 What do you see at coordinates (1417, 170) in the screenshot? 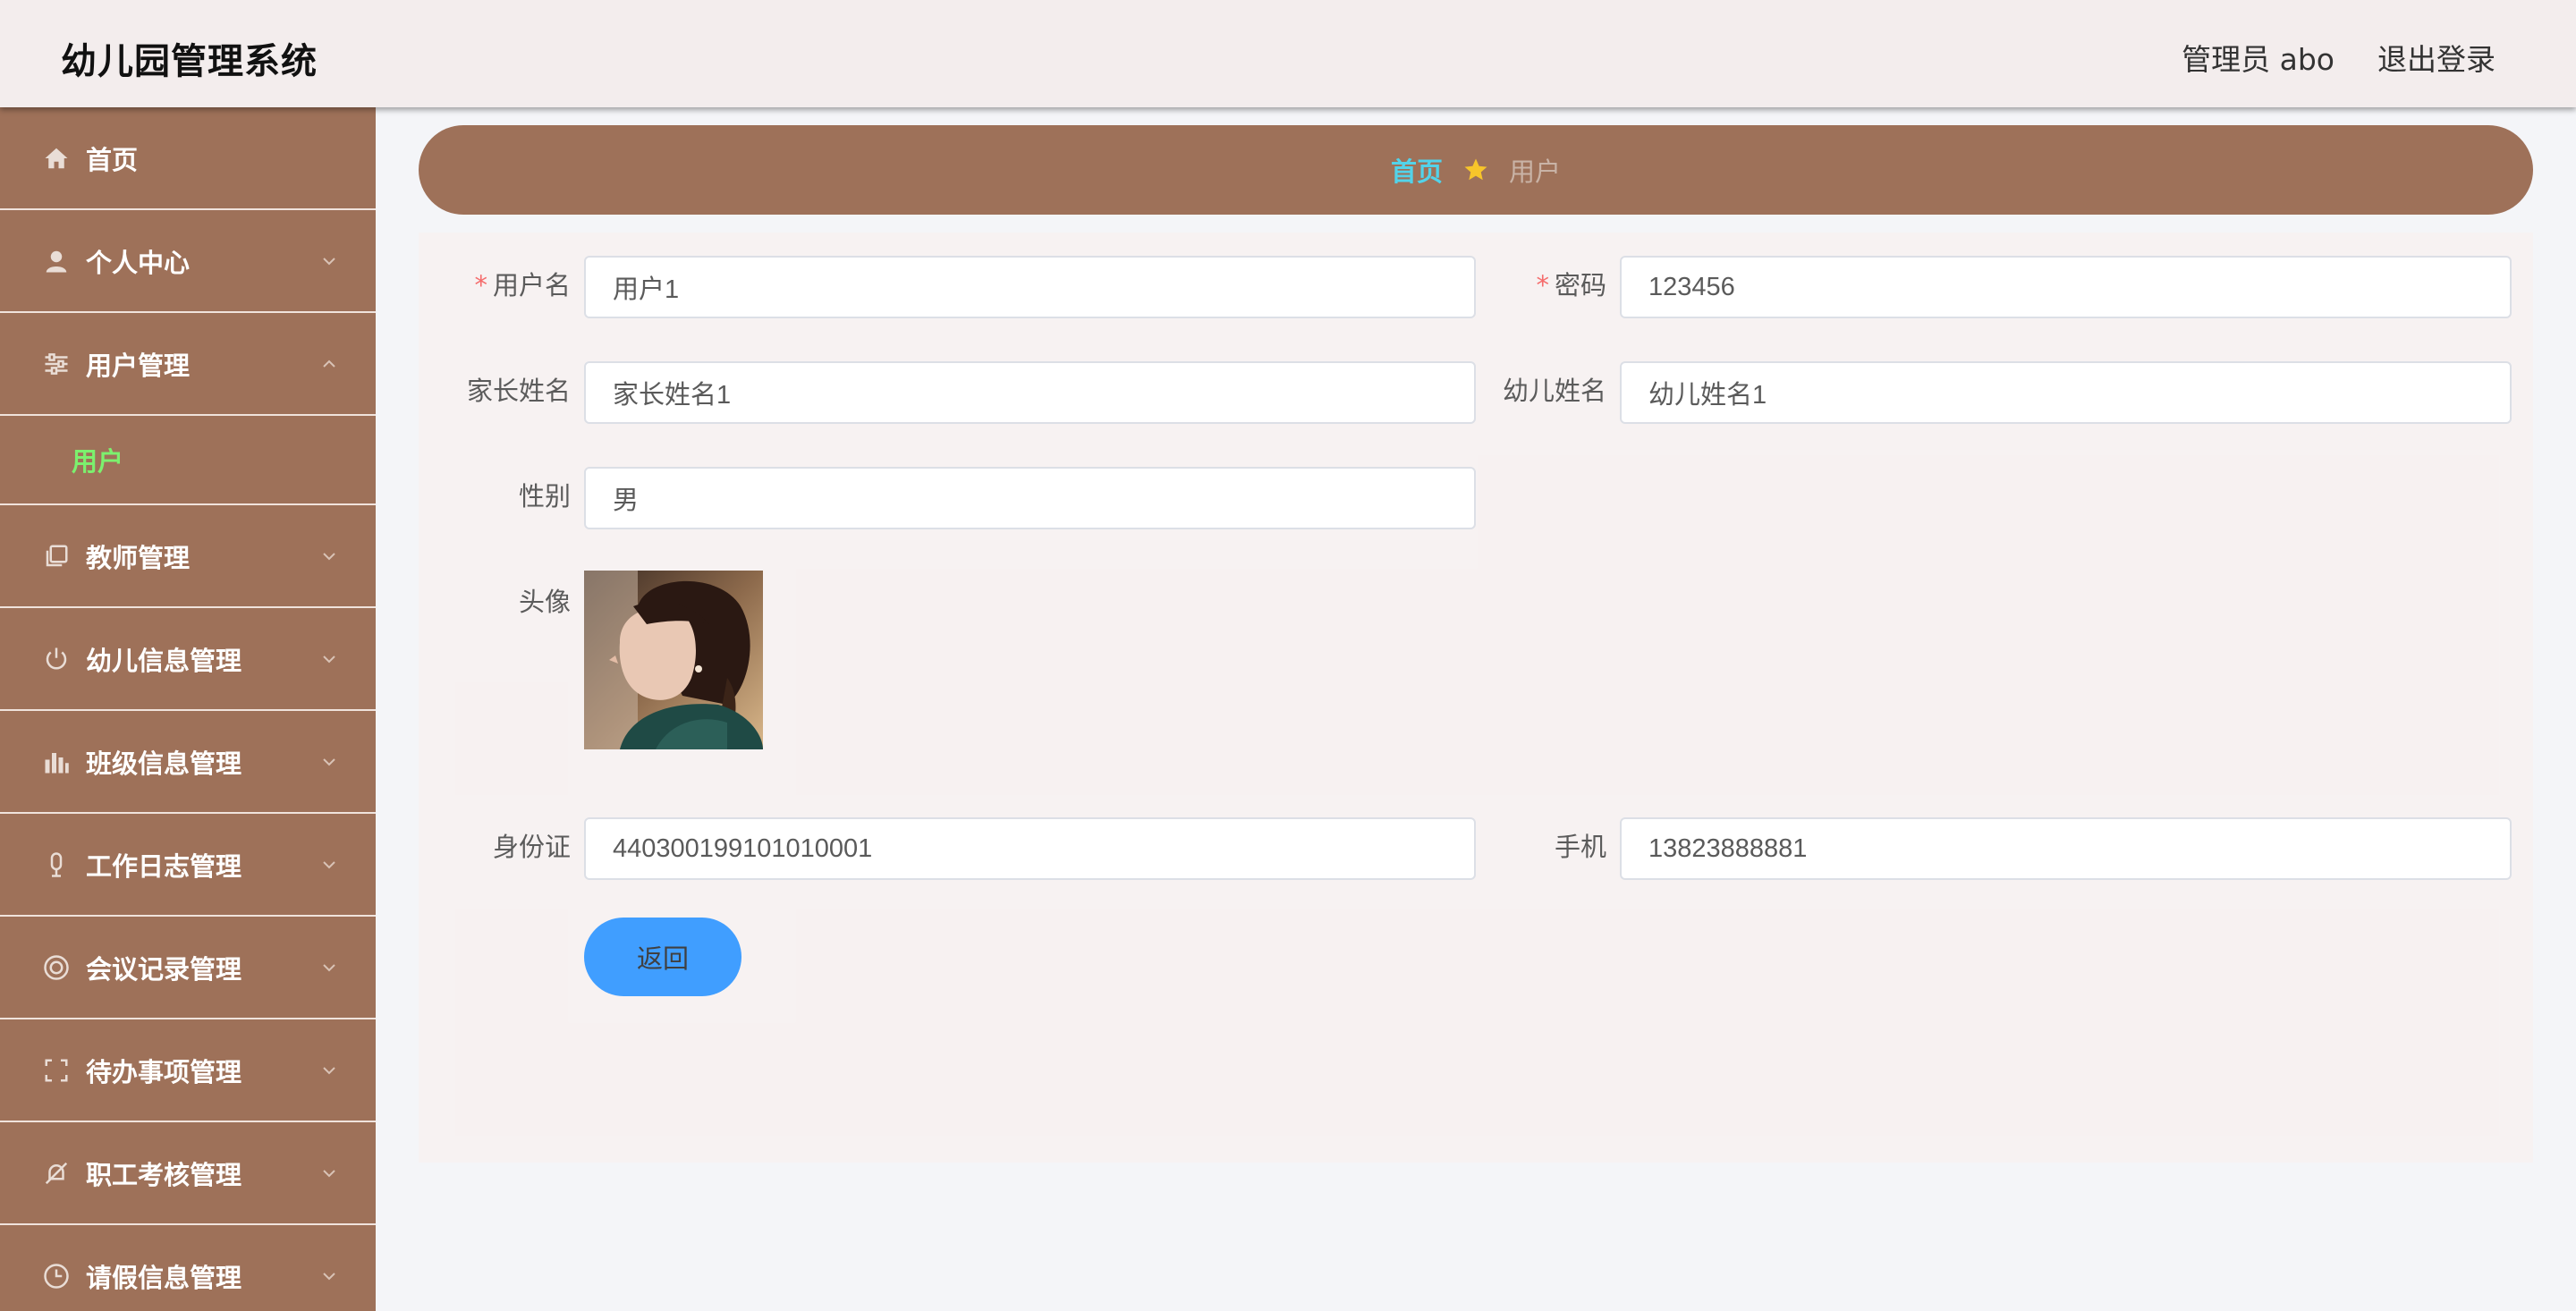
I see `breadcrumb-home-link: 首页` at bounding box center [1417, 170].